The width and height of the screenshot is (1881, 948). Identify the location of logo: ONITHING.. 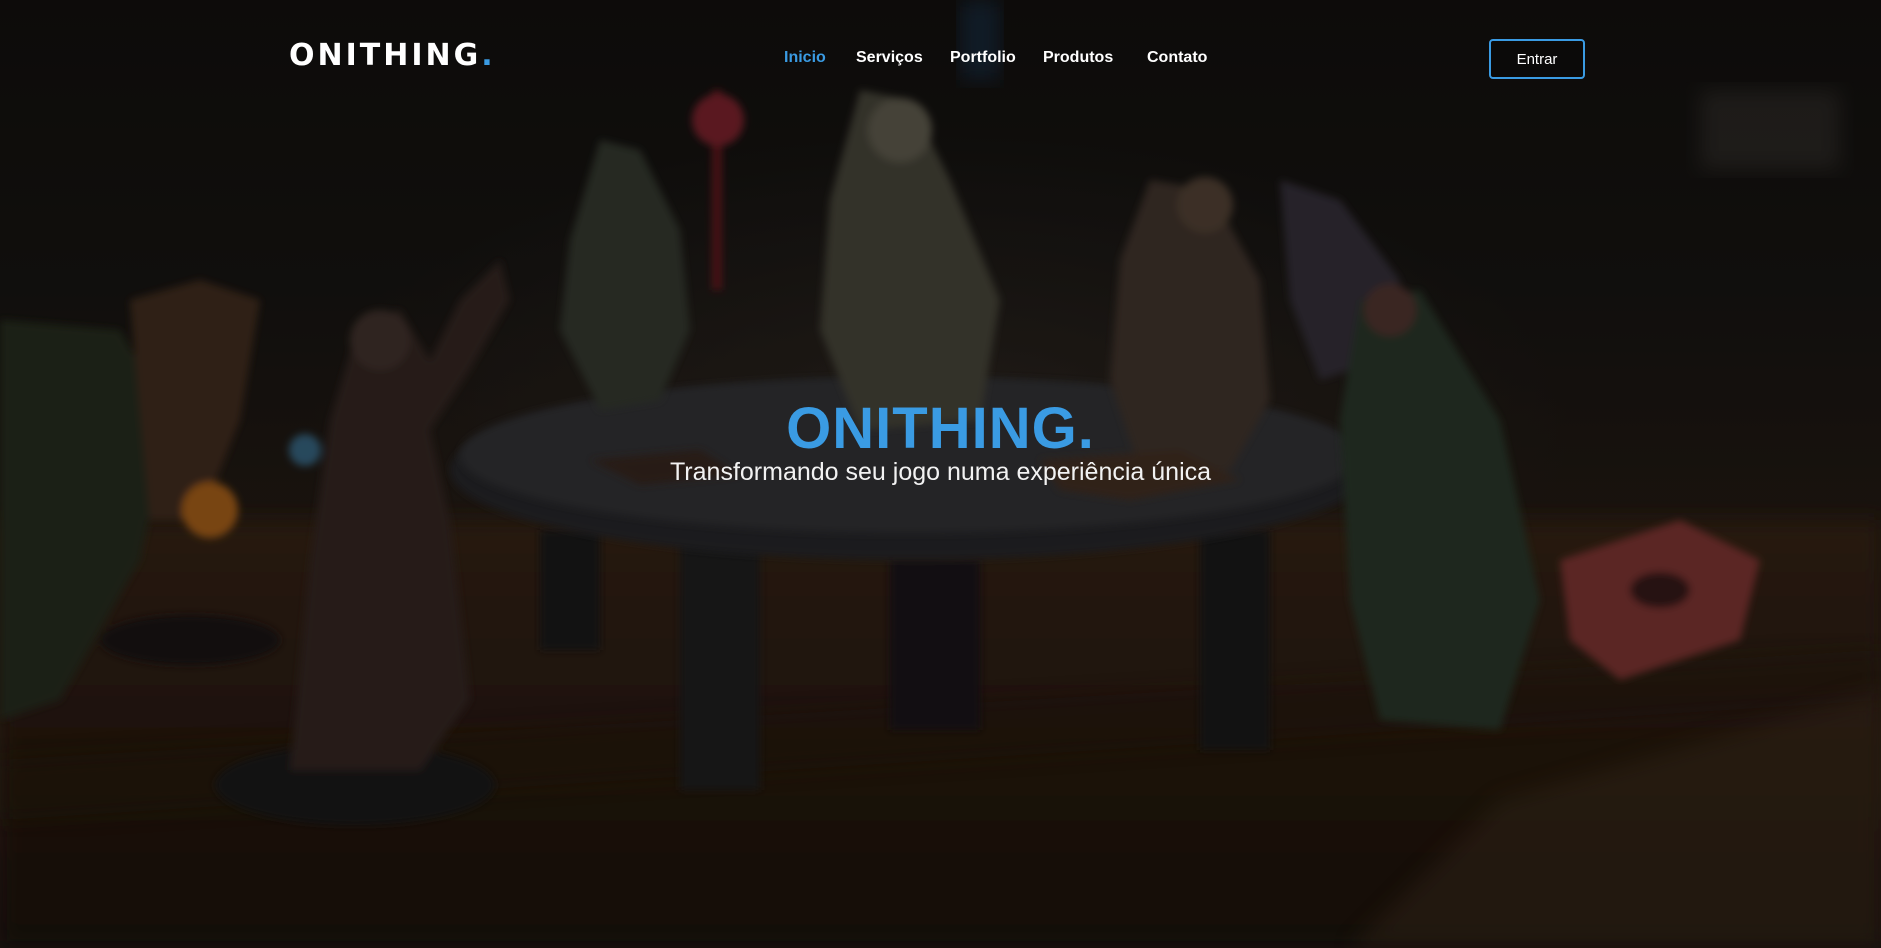
(392, 55).